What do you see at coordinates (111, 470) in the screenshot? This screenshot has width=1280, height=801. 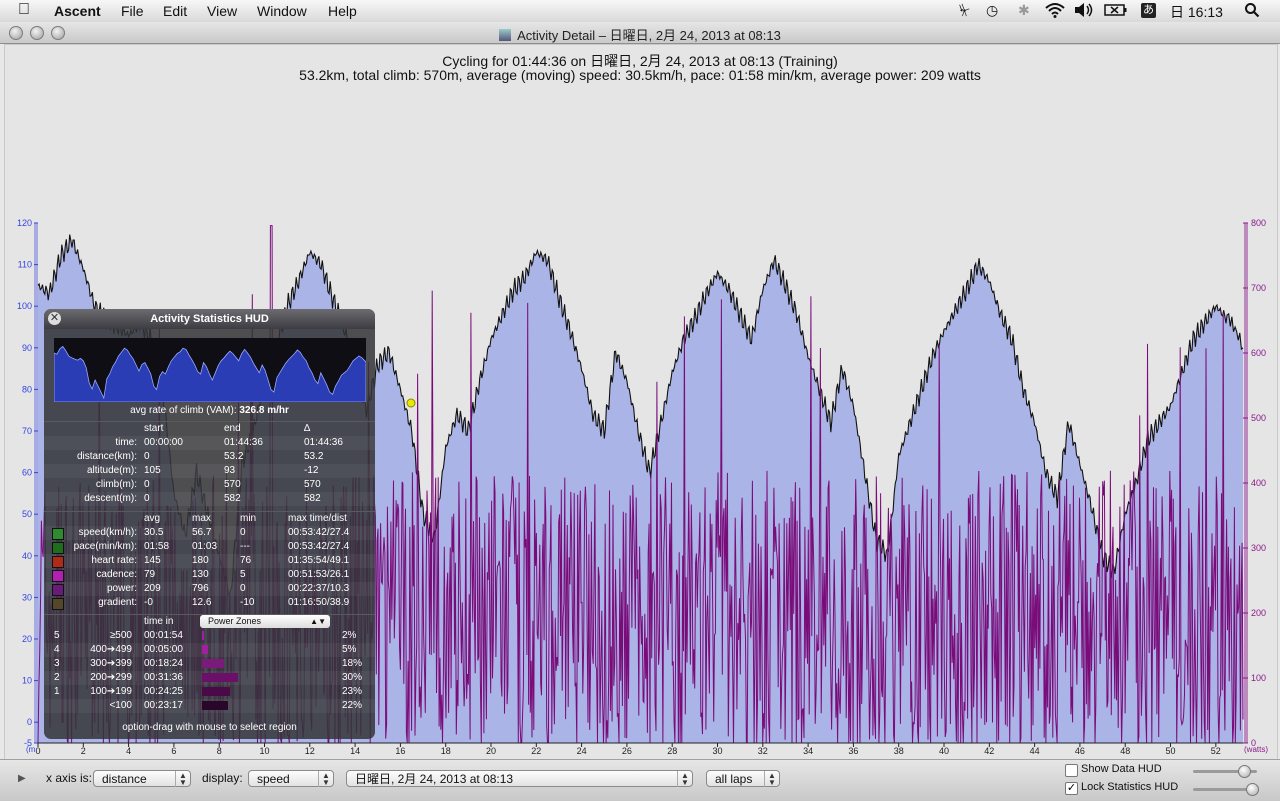 I see `summary-row-label: altitude(m):` at bounding box center [111, 470].